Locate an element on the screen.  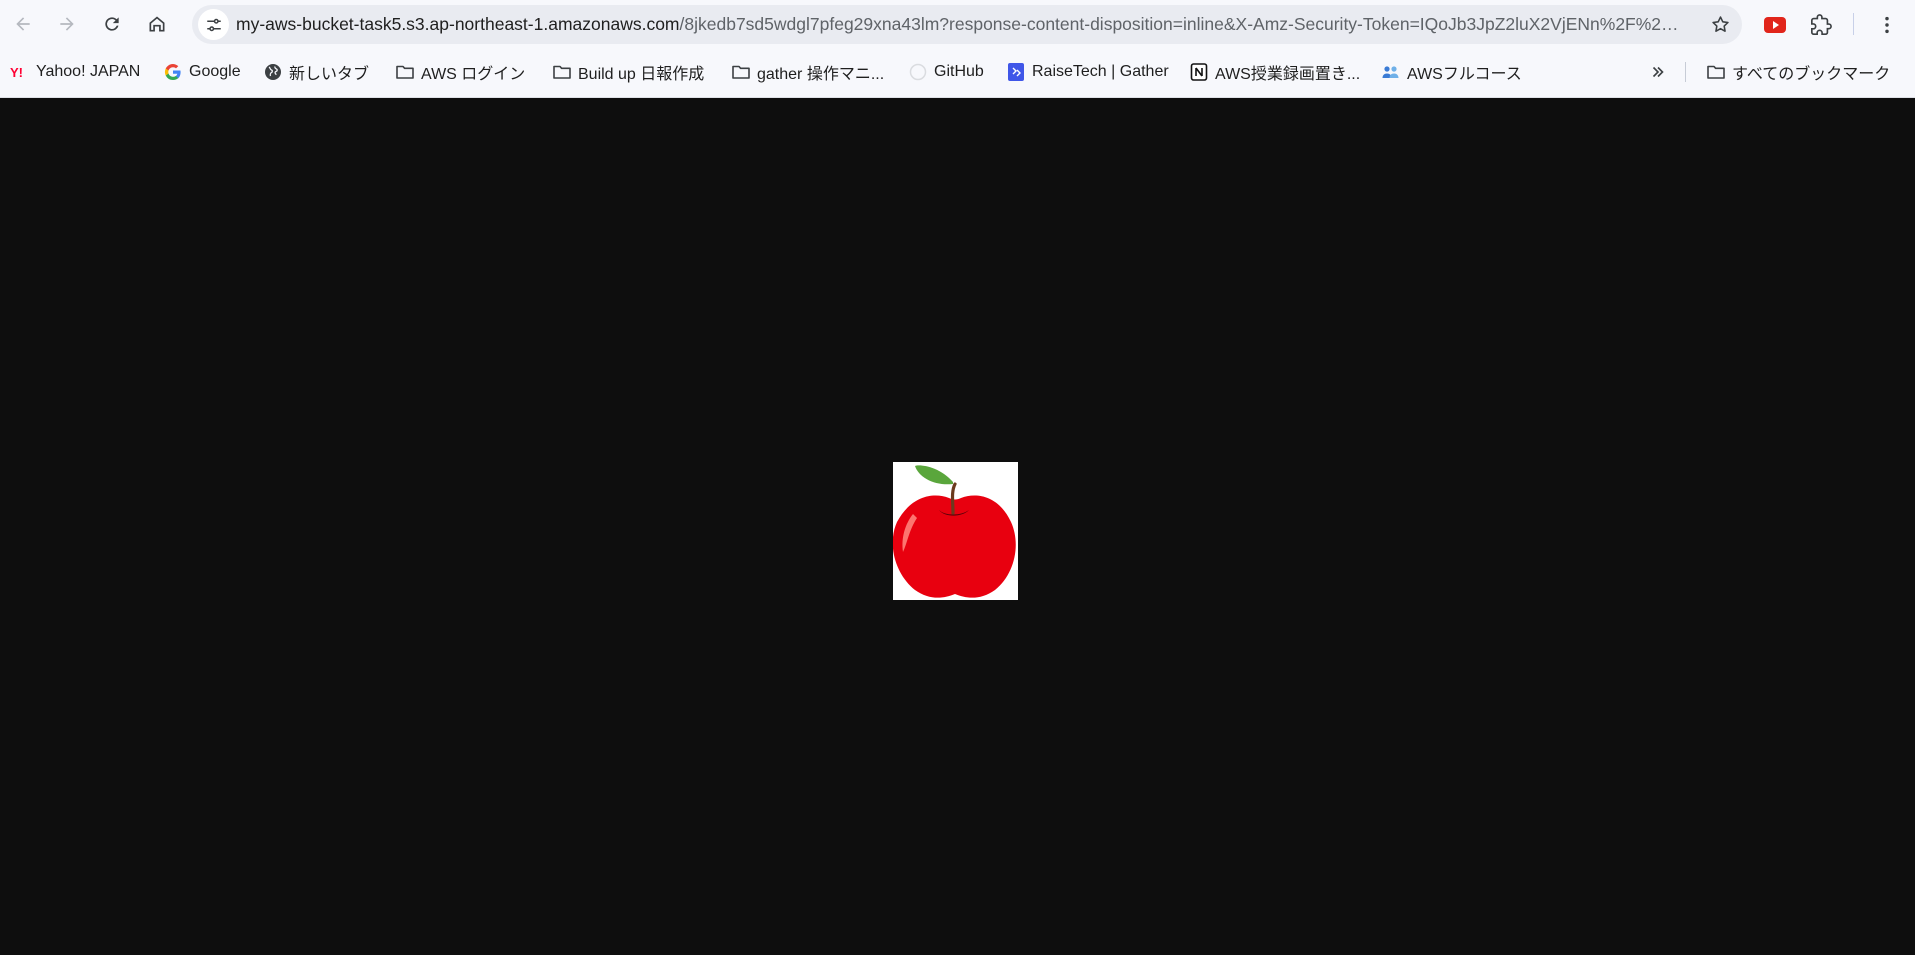
bookmark-raisetech-gather: RaiseTech | Gather is located at coordinates (1087, 72).